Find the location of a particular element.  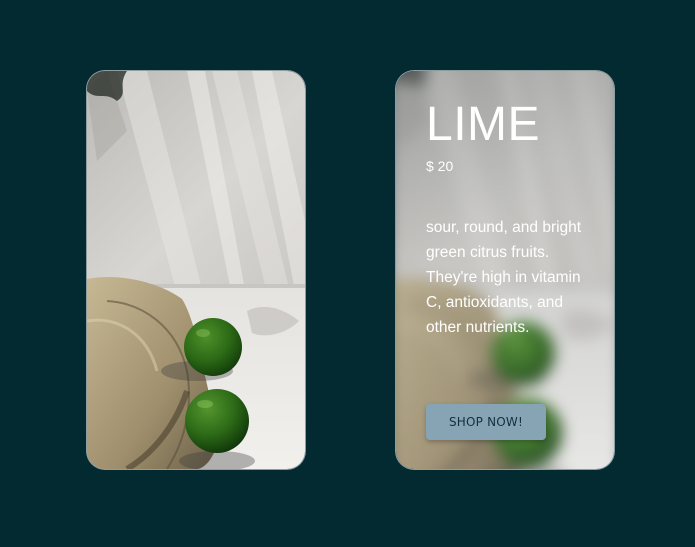

shop-now-button: SHOP NOW! is located at coordinates (486, 422).